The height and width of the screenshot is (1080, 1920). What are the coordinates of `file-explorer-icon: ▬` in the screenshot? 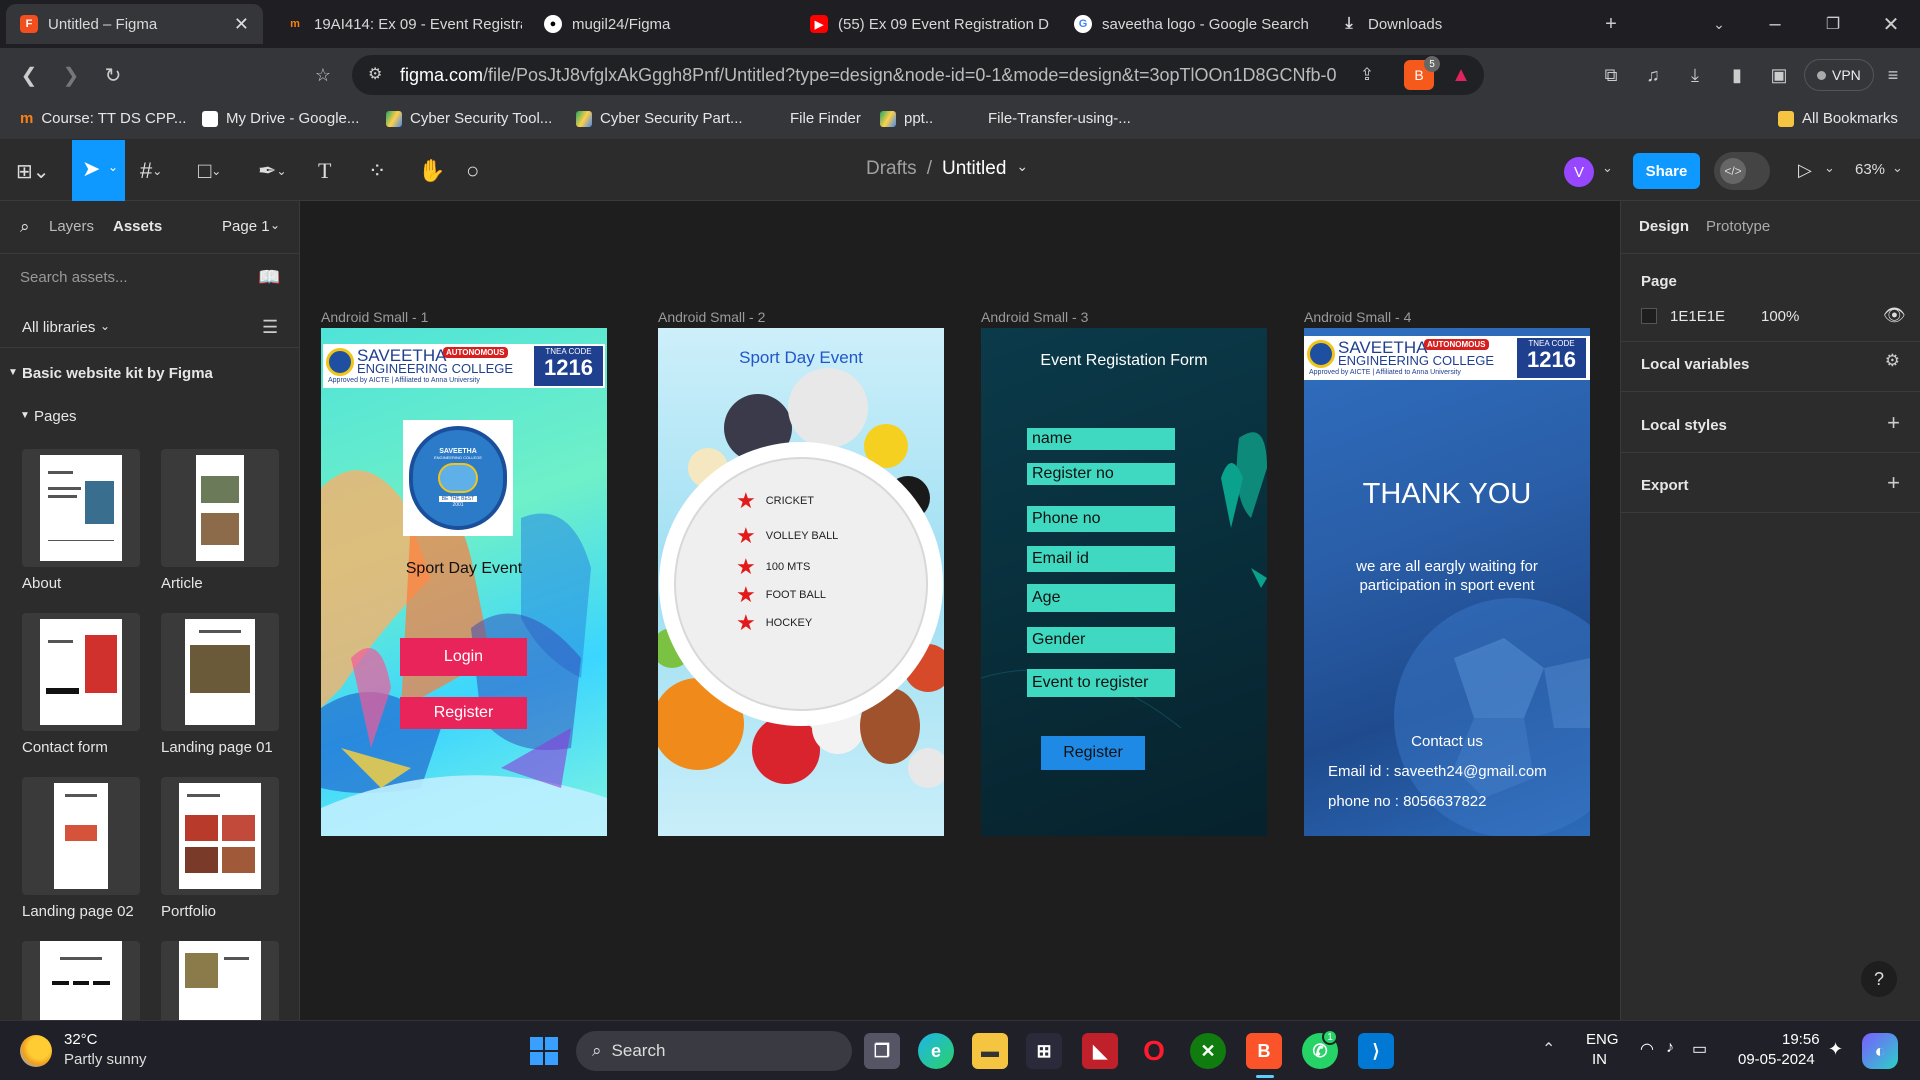 It's located at (990, 1051).